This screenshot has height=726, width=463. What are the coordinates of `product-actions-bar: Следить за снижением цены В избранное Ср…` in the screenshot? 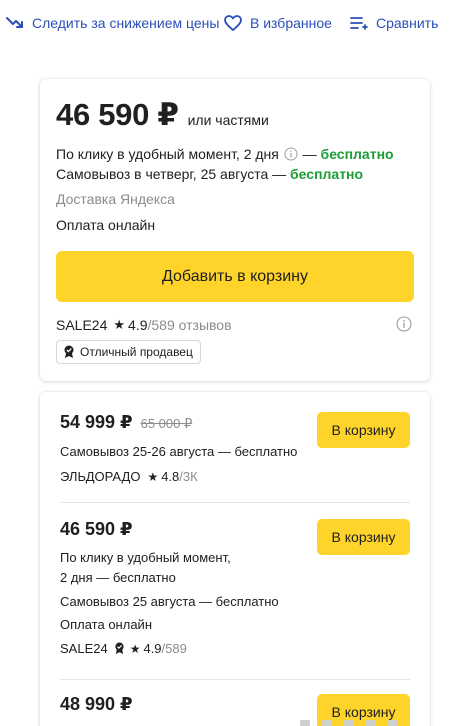 It's located at (231, 26).